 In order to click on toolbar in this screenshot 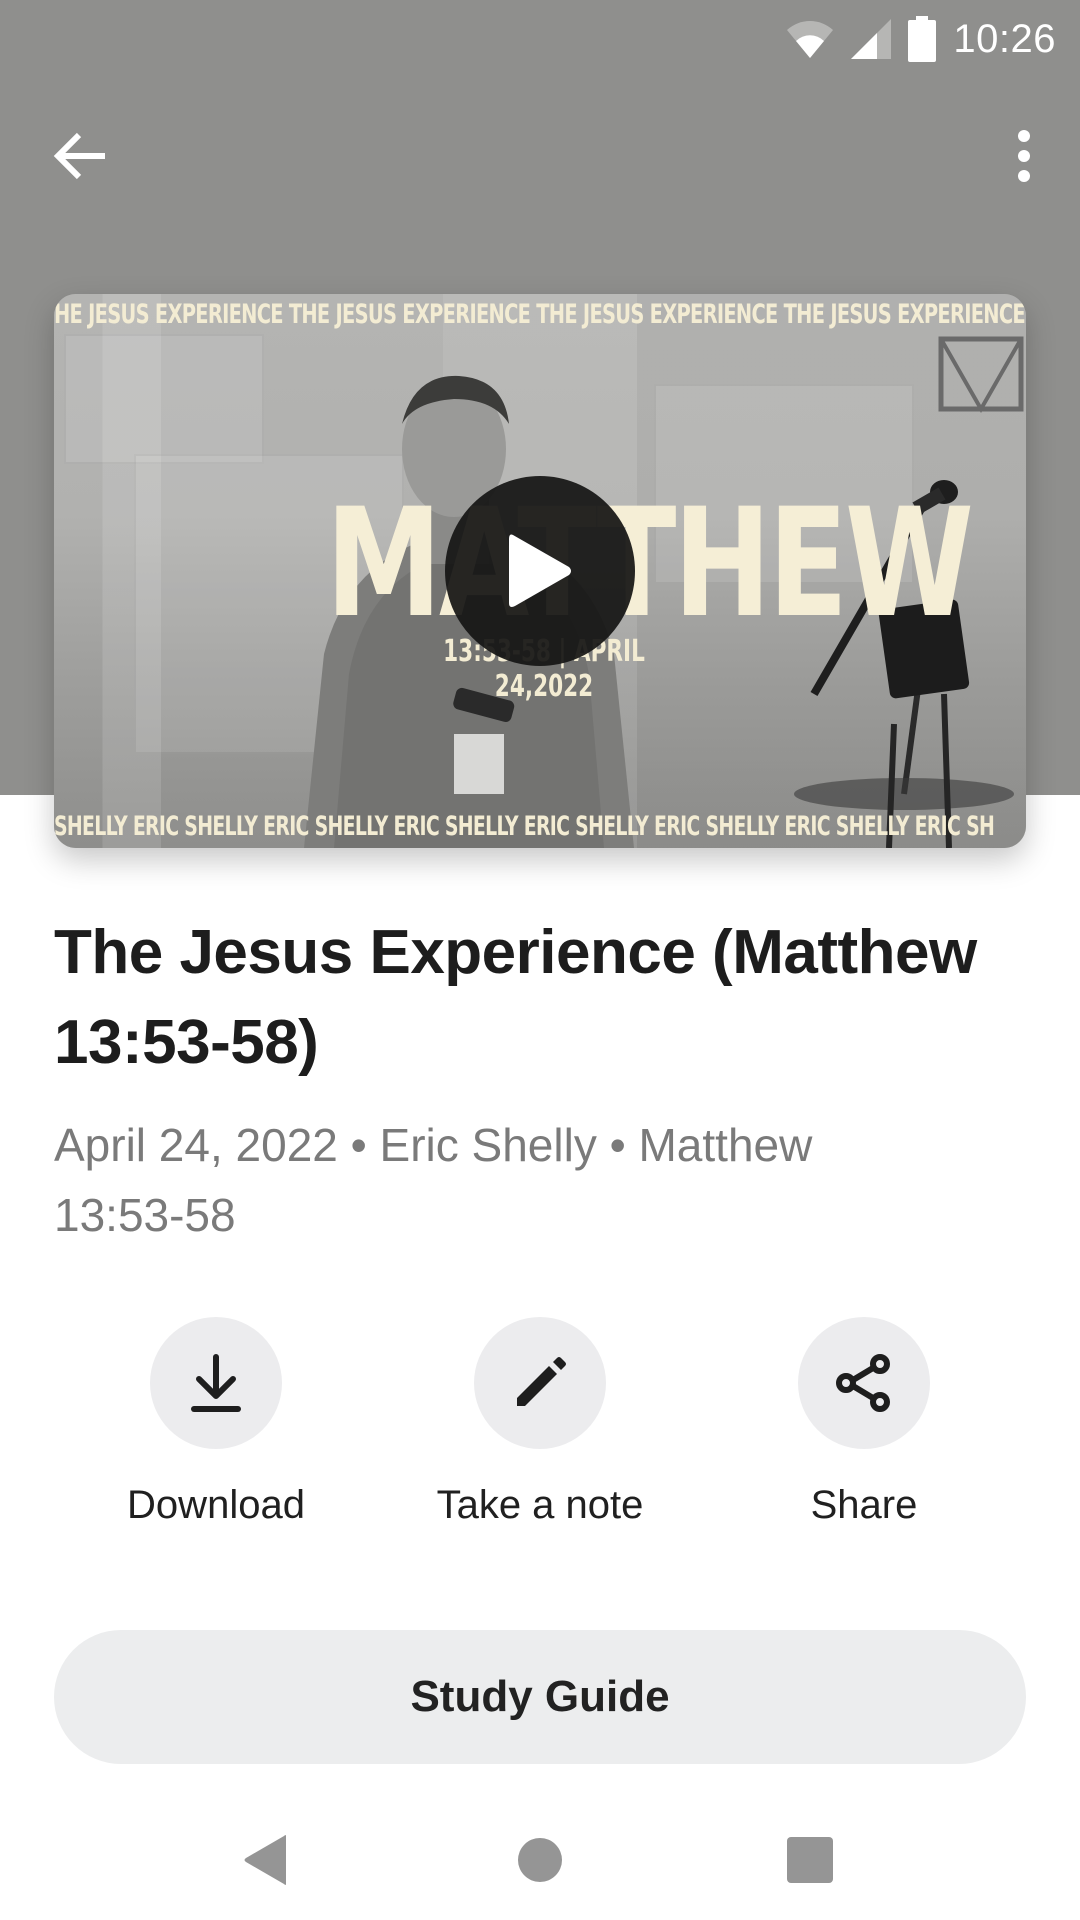, I will do `click(540, 156)`.